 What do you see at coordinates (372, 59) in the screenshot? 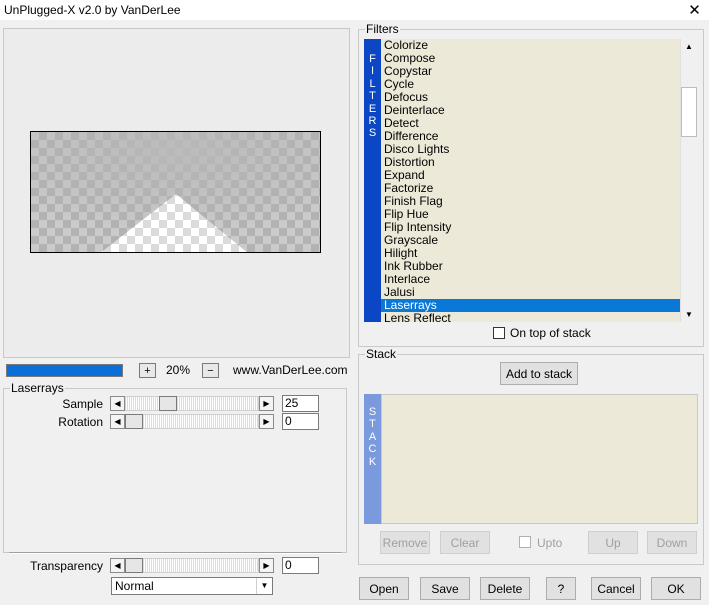
I see `band-letter: F` at bounding box center [372, 59].